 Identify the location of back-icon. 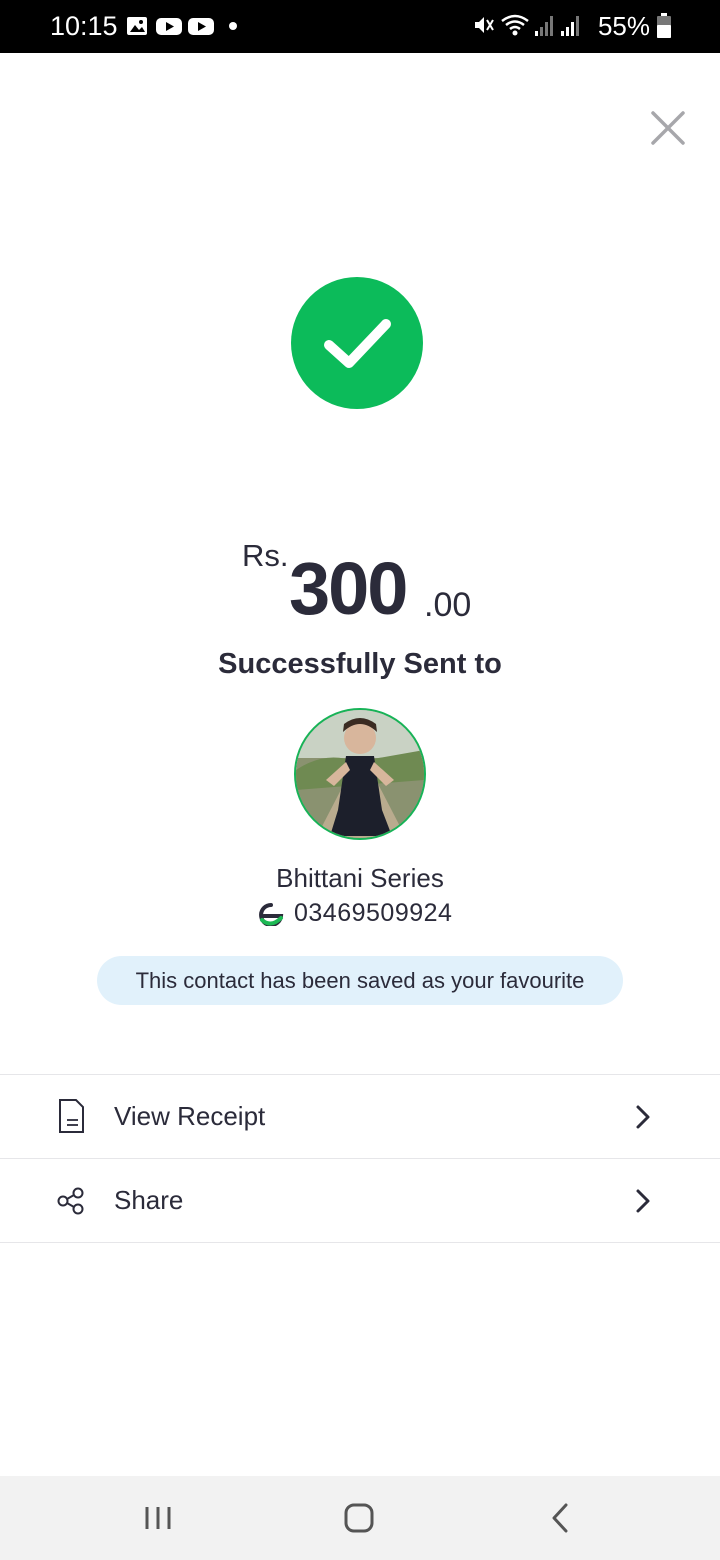
(560, 1518).